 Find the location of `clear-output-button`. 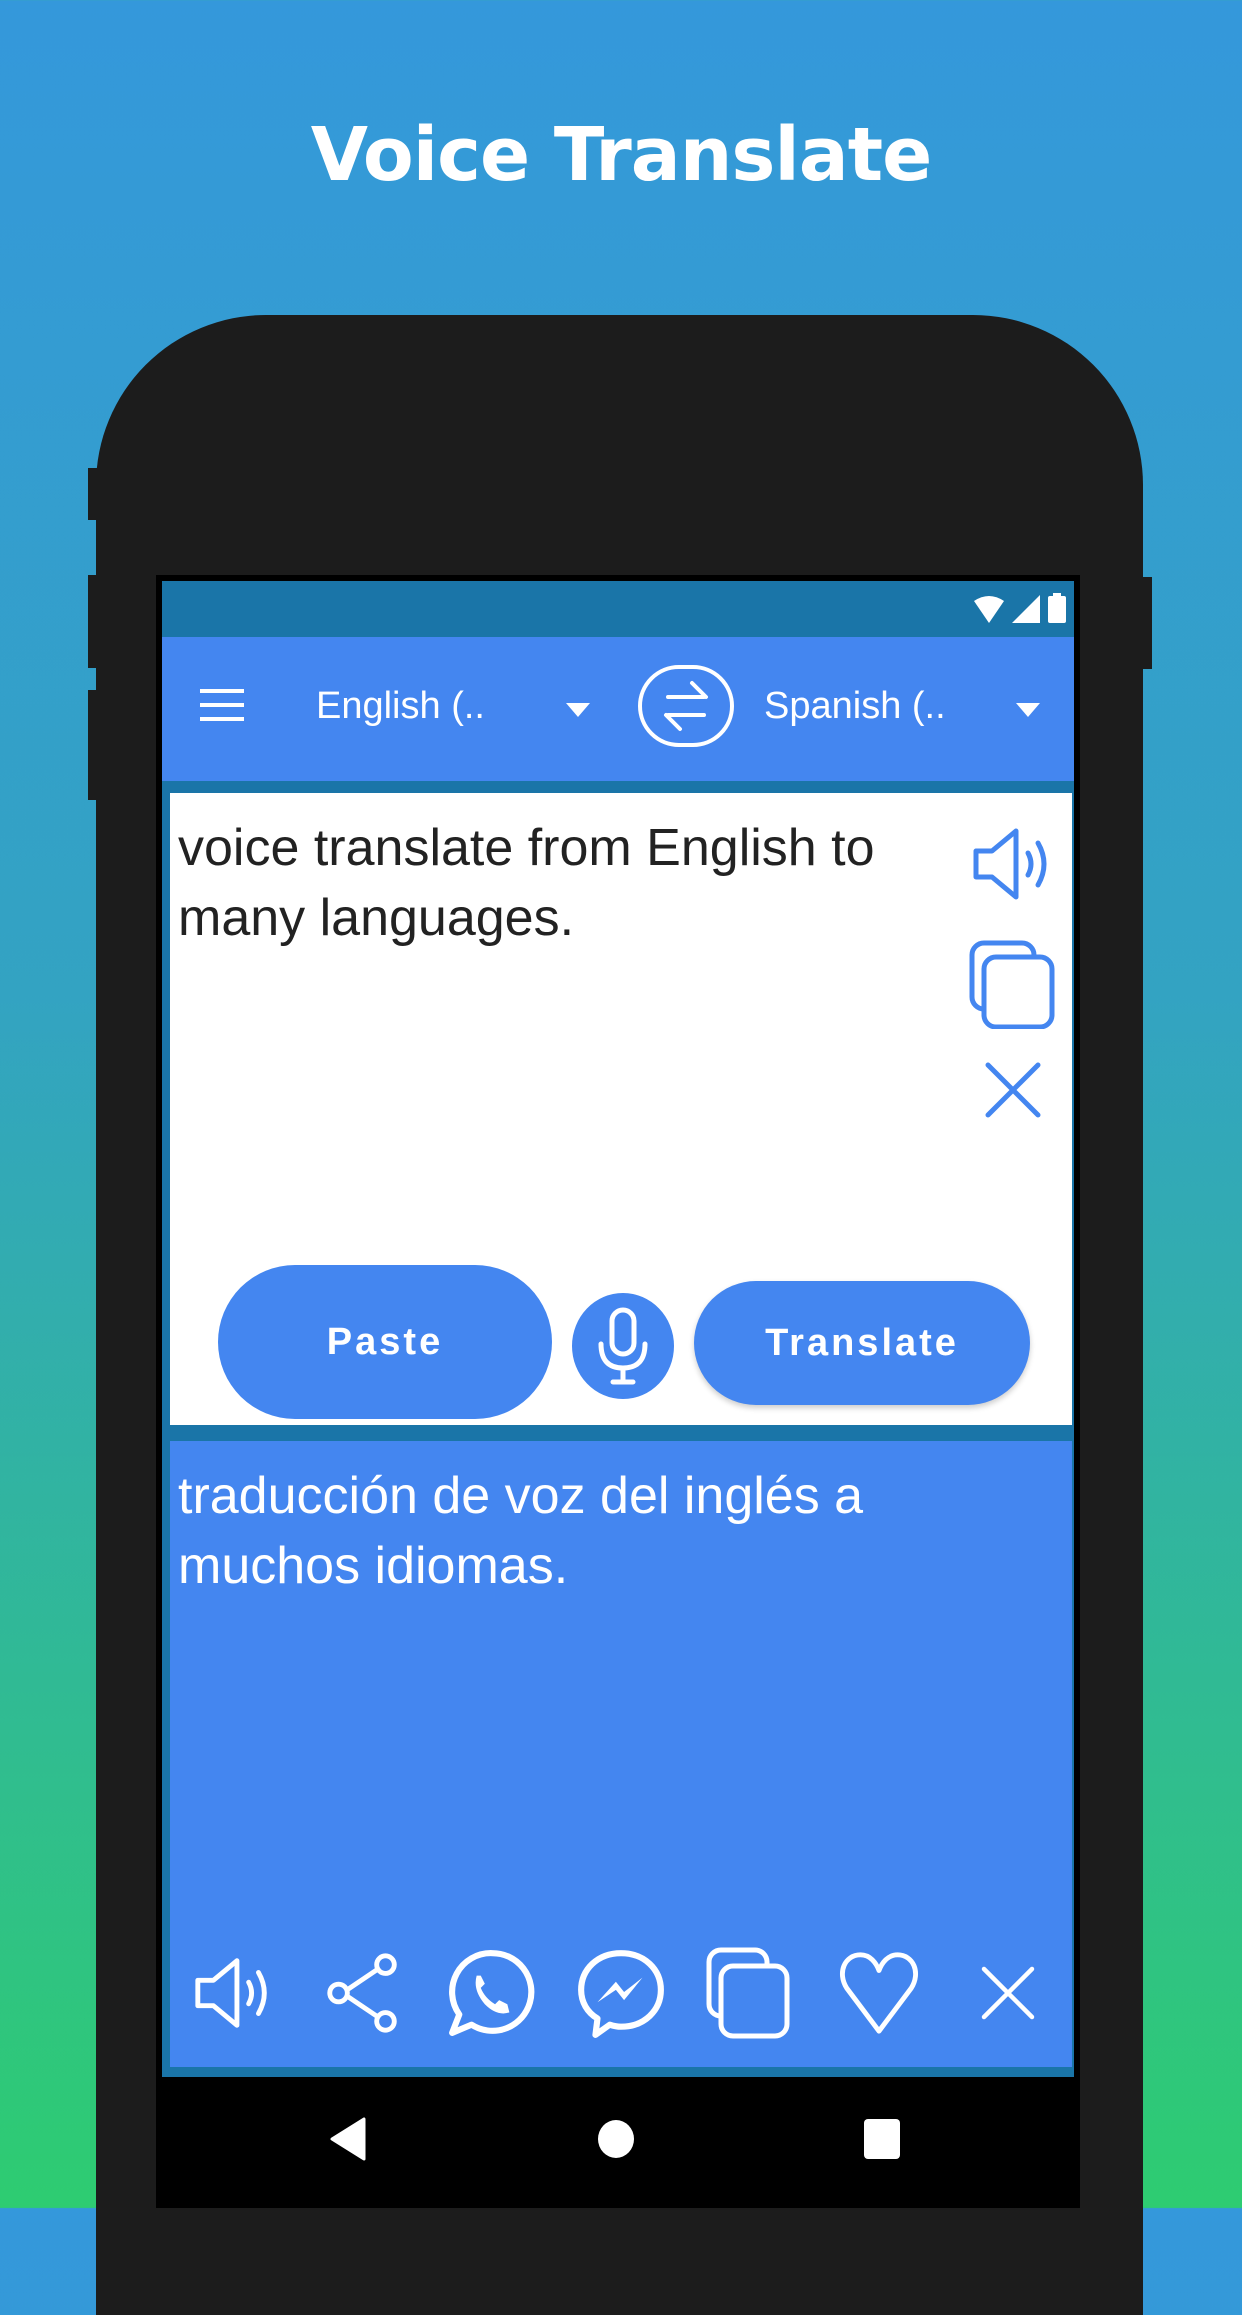

clear-output-button is located at coordinates (1008, 1993).